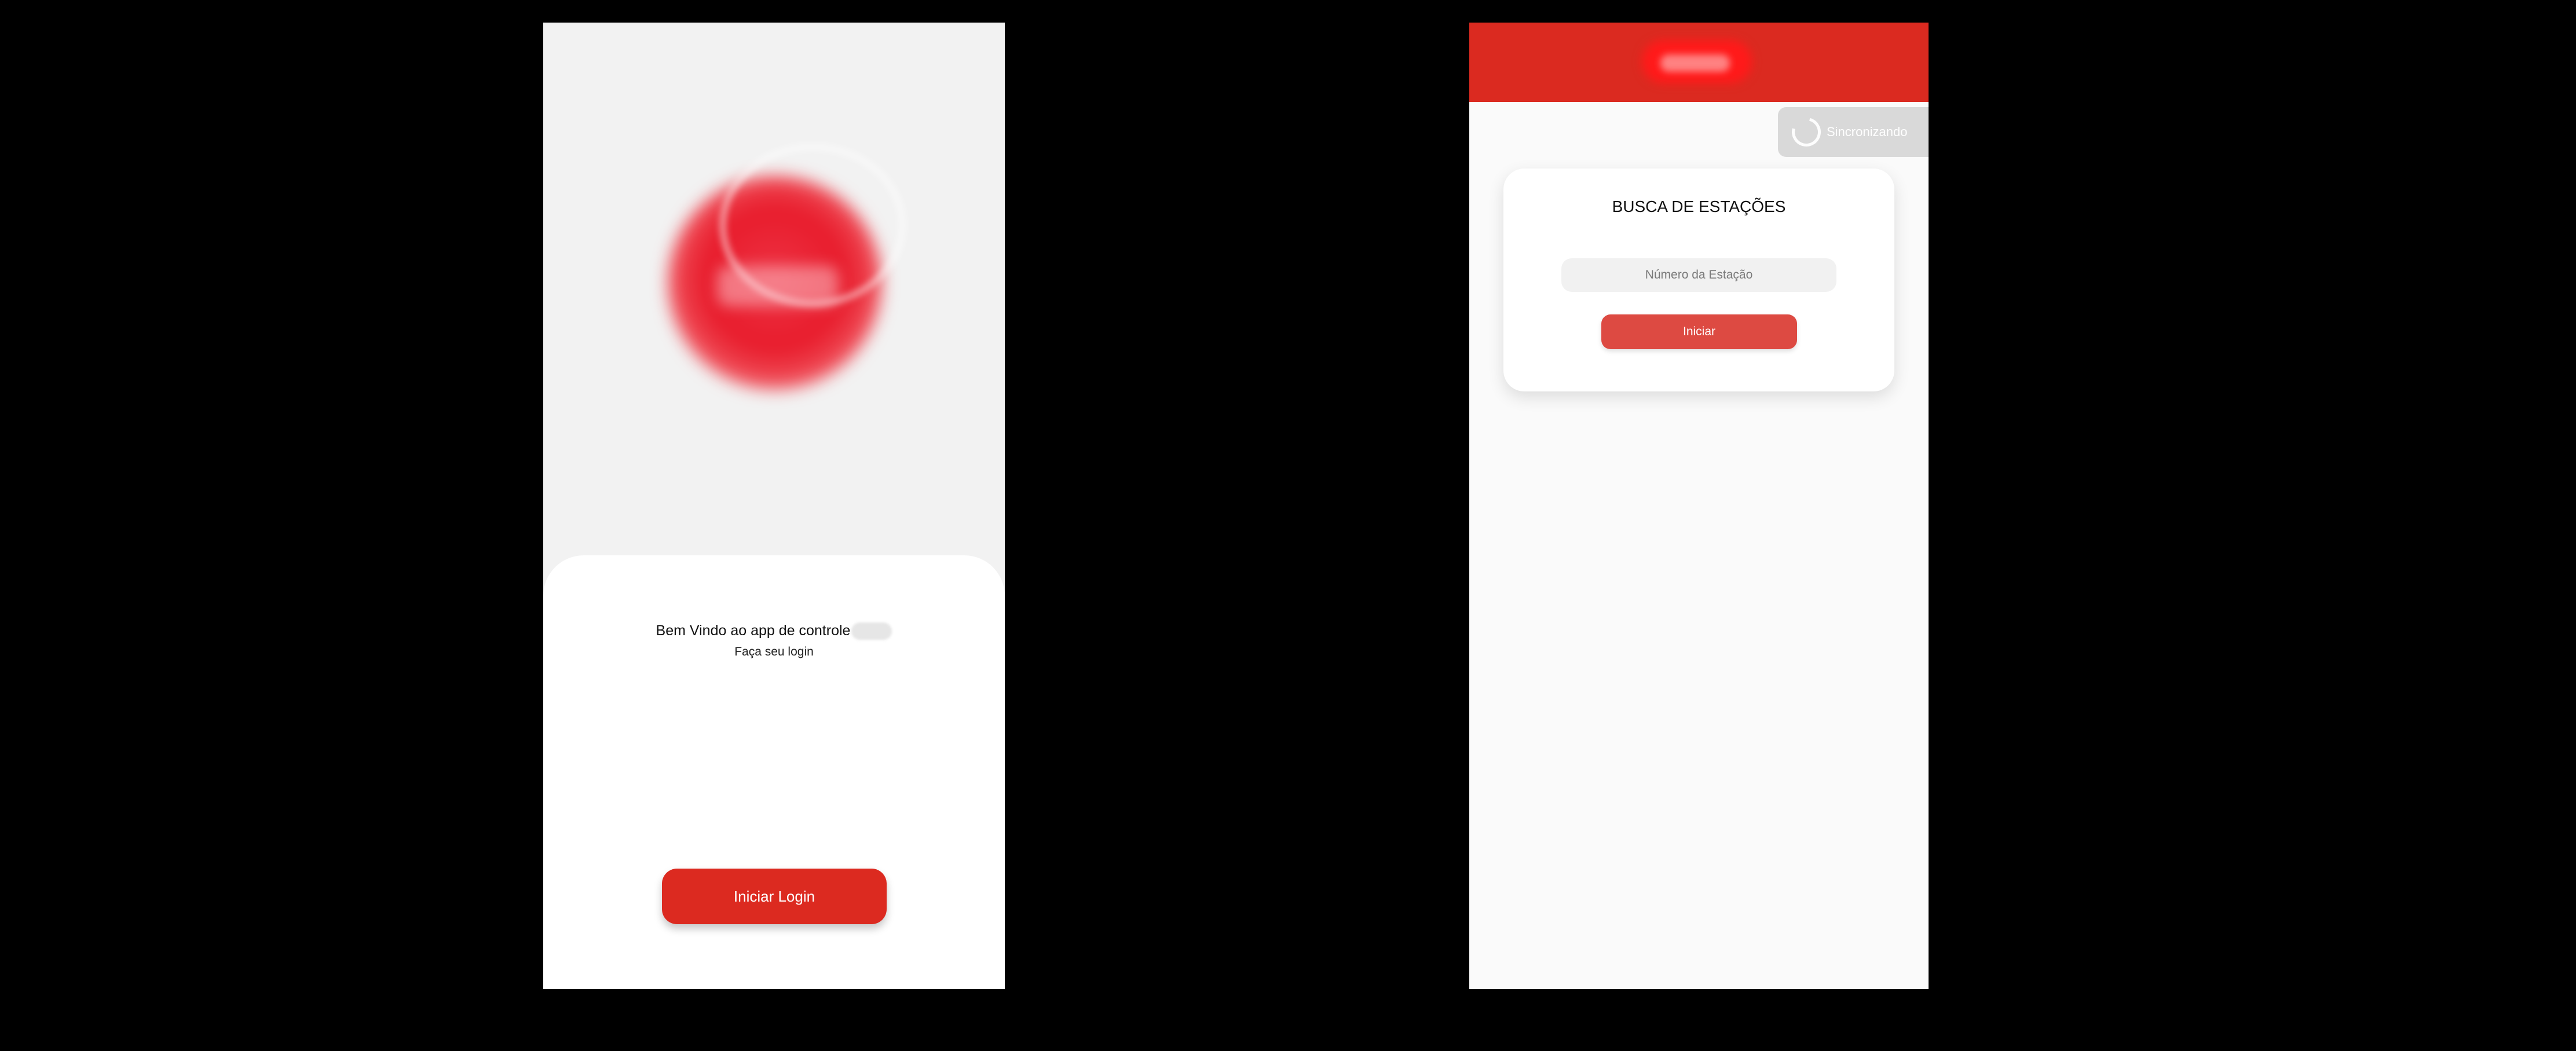 The height and width of the screenshot is (1051, 2576). I want to click on sync-status-badge: Sincronizando, so click(1853, 132).